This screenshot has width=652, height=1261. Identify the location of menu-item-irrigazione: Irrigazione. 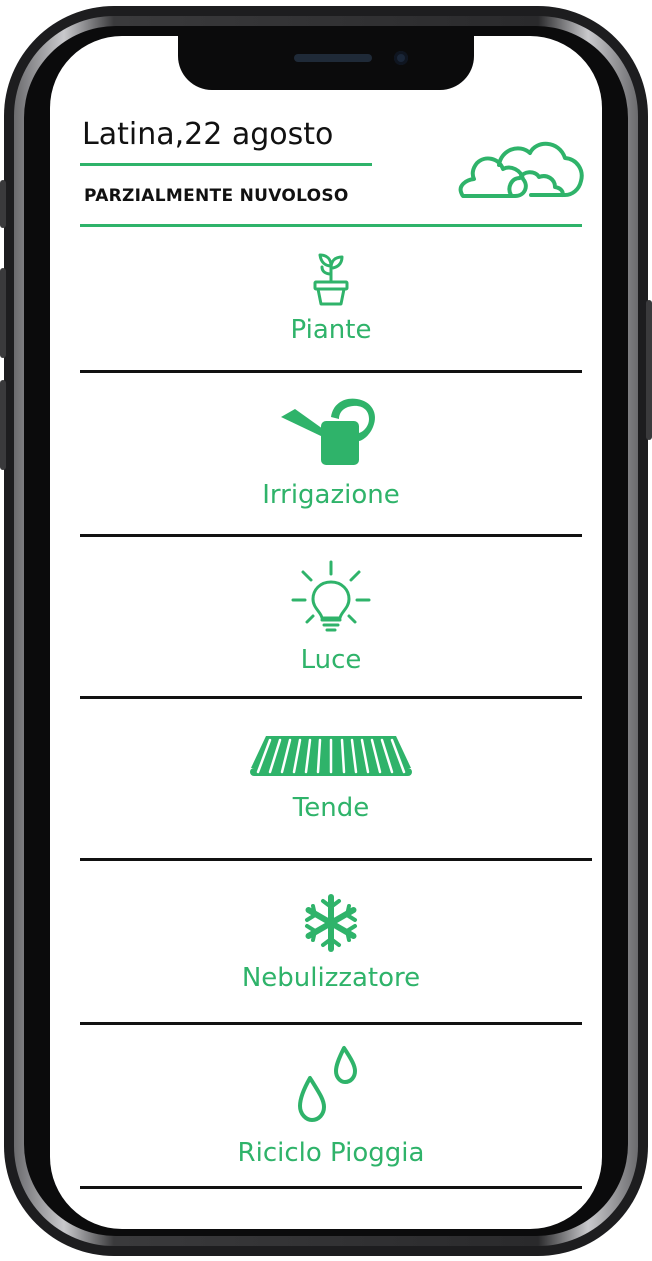
(331, 460).